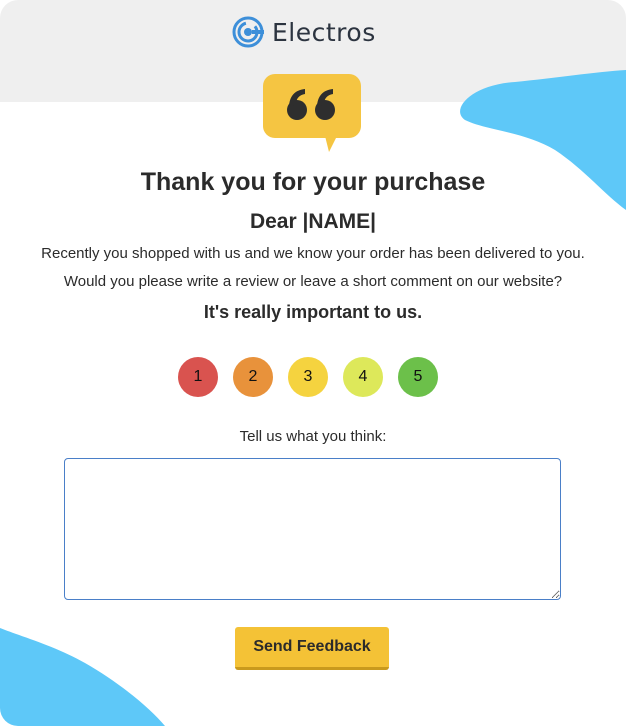 The height and width of the screenshot is (726, 626). I want to click on rating-2-button: 2, so click(253, 377).